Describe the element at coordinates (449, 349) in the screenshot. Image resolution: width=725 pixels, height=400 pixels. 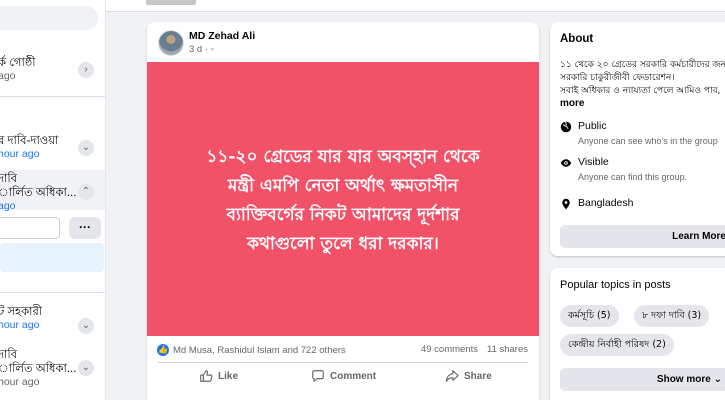
I see `comments-count: 49 comments` at that location.